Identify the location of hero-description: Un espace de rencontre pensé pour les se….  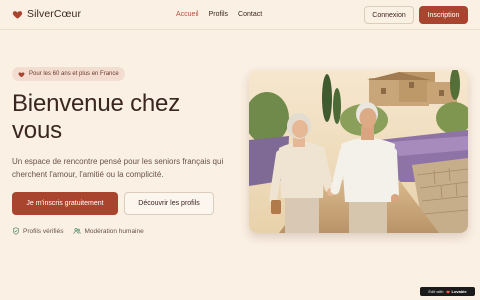
(118, 168).